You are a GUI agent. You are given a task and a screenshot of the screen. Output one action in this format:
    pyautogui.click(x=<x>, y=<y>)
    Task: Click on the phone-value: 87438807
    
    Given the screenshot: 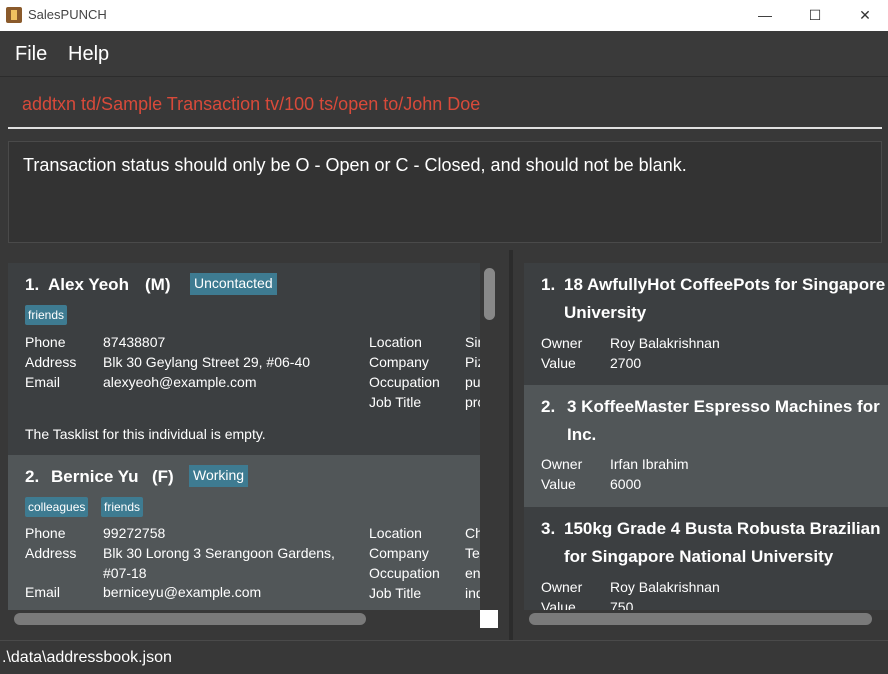 What is the action you would take?
    pyautogui.click(x=134, y=342)
    